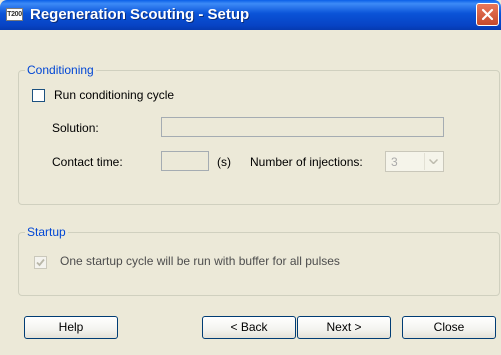 The height and width of the screenshot is (355, 501). I want to click on injections-label: Number of injections:, so click(306, 162).